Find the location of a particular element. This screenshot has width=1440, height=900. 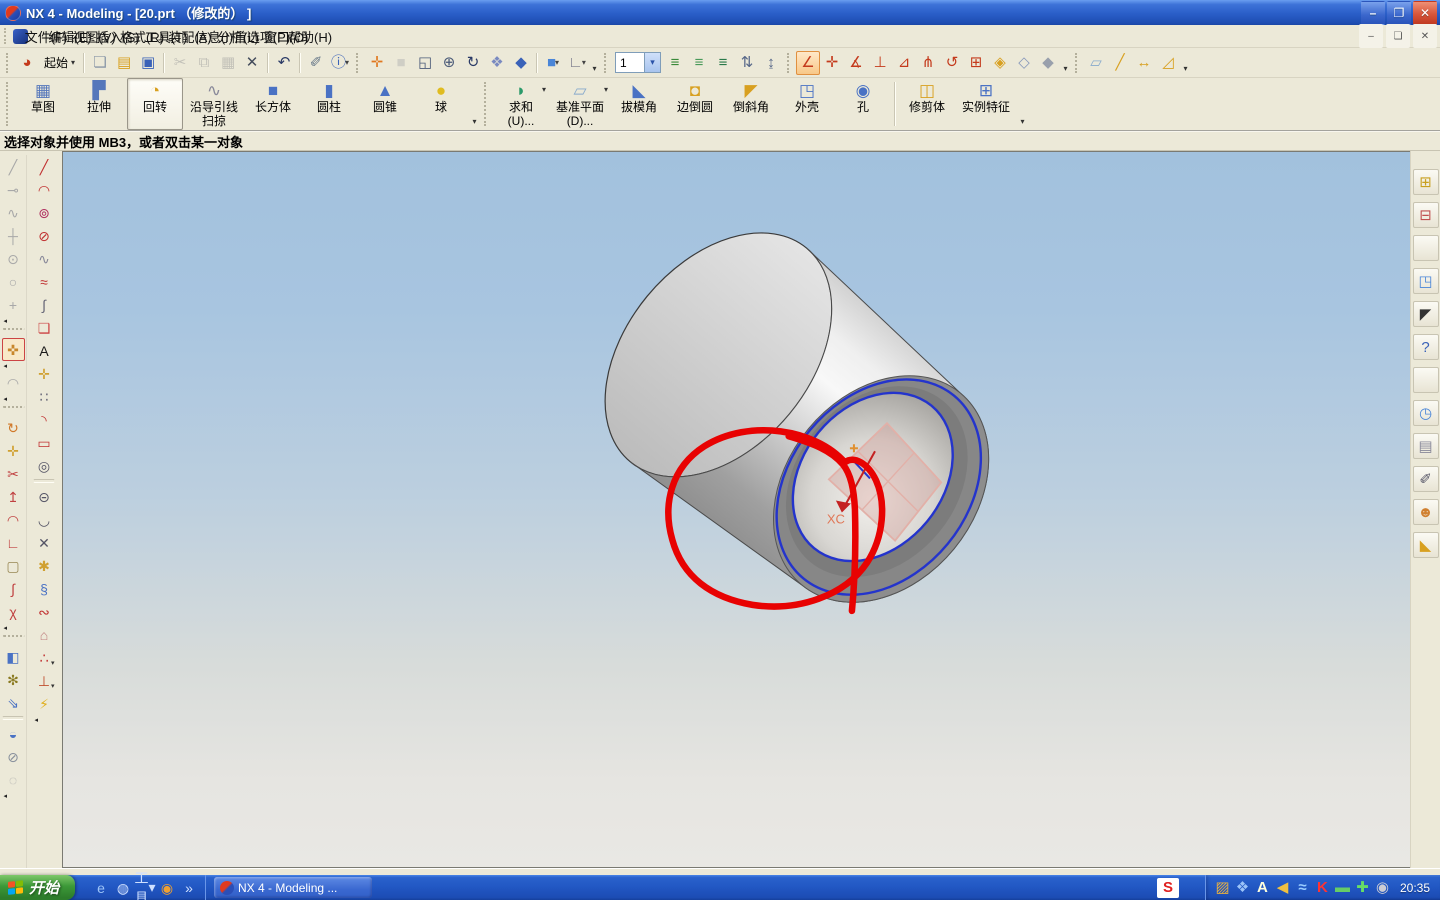

history-icon: ◷ is located at coordinates (1425, 413).